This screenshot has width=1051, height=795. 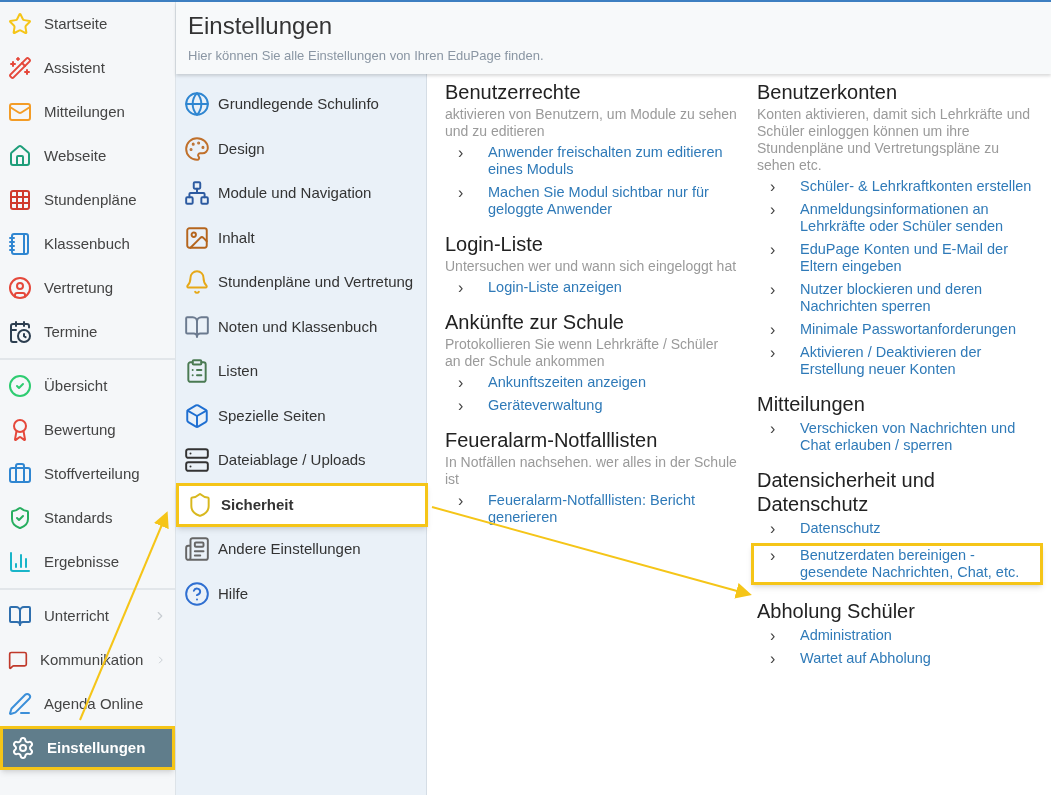 What do you see at coordinates (591, 266) in the screenshot?
I see `section-description: Untersuchen wer und wann sich eingeloggt hat` at bounding box center [591, 266].